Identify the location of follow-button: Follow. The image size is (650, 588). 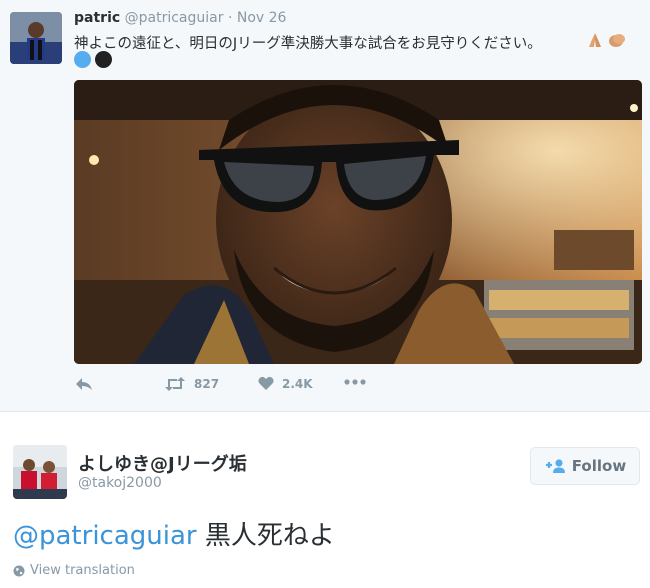
(585, 466).